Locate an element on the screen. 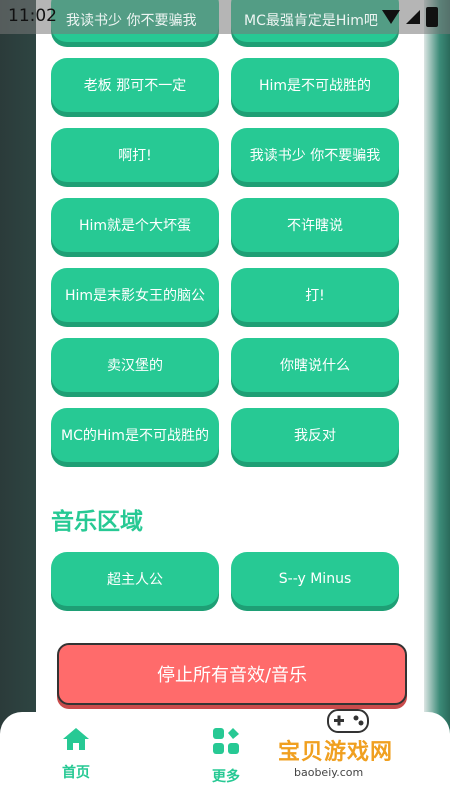 This screenshot has width=450, height=800. watermark-title: 宝贝游戏网 is located at coordinates (336, 752).